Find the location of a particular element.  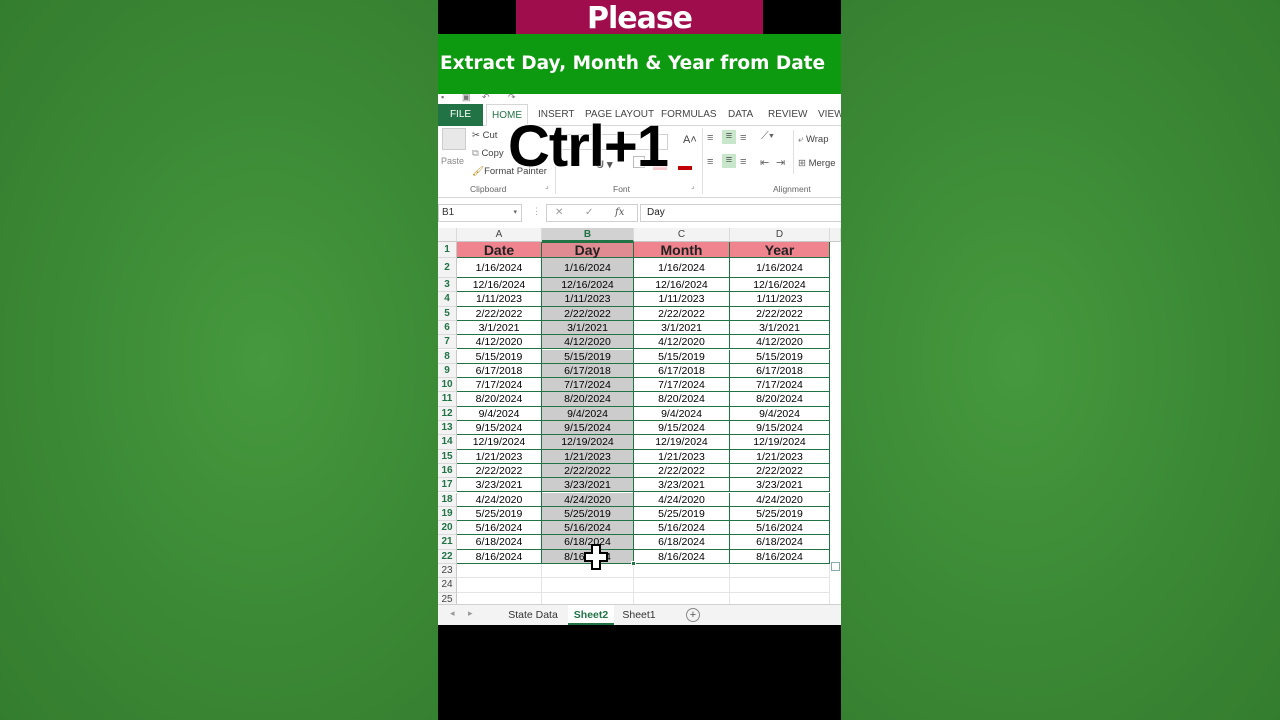

clipboard-launcher-icon: ⌟ is located at coordinates (547, 185).